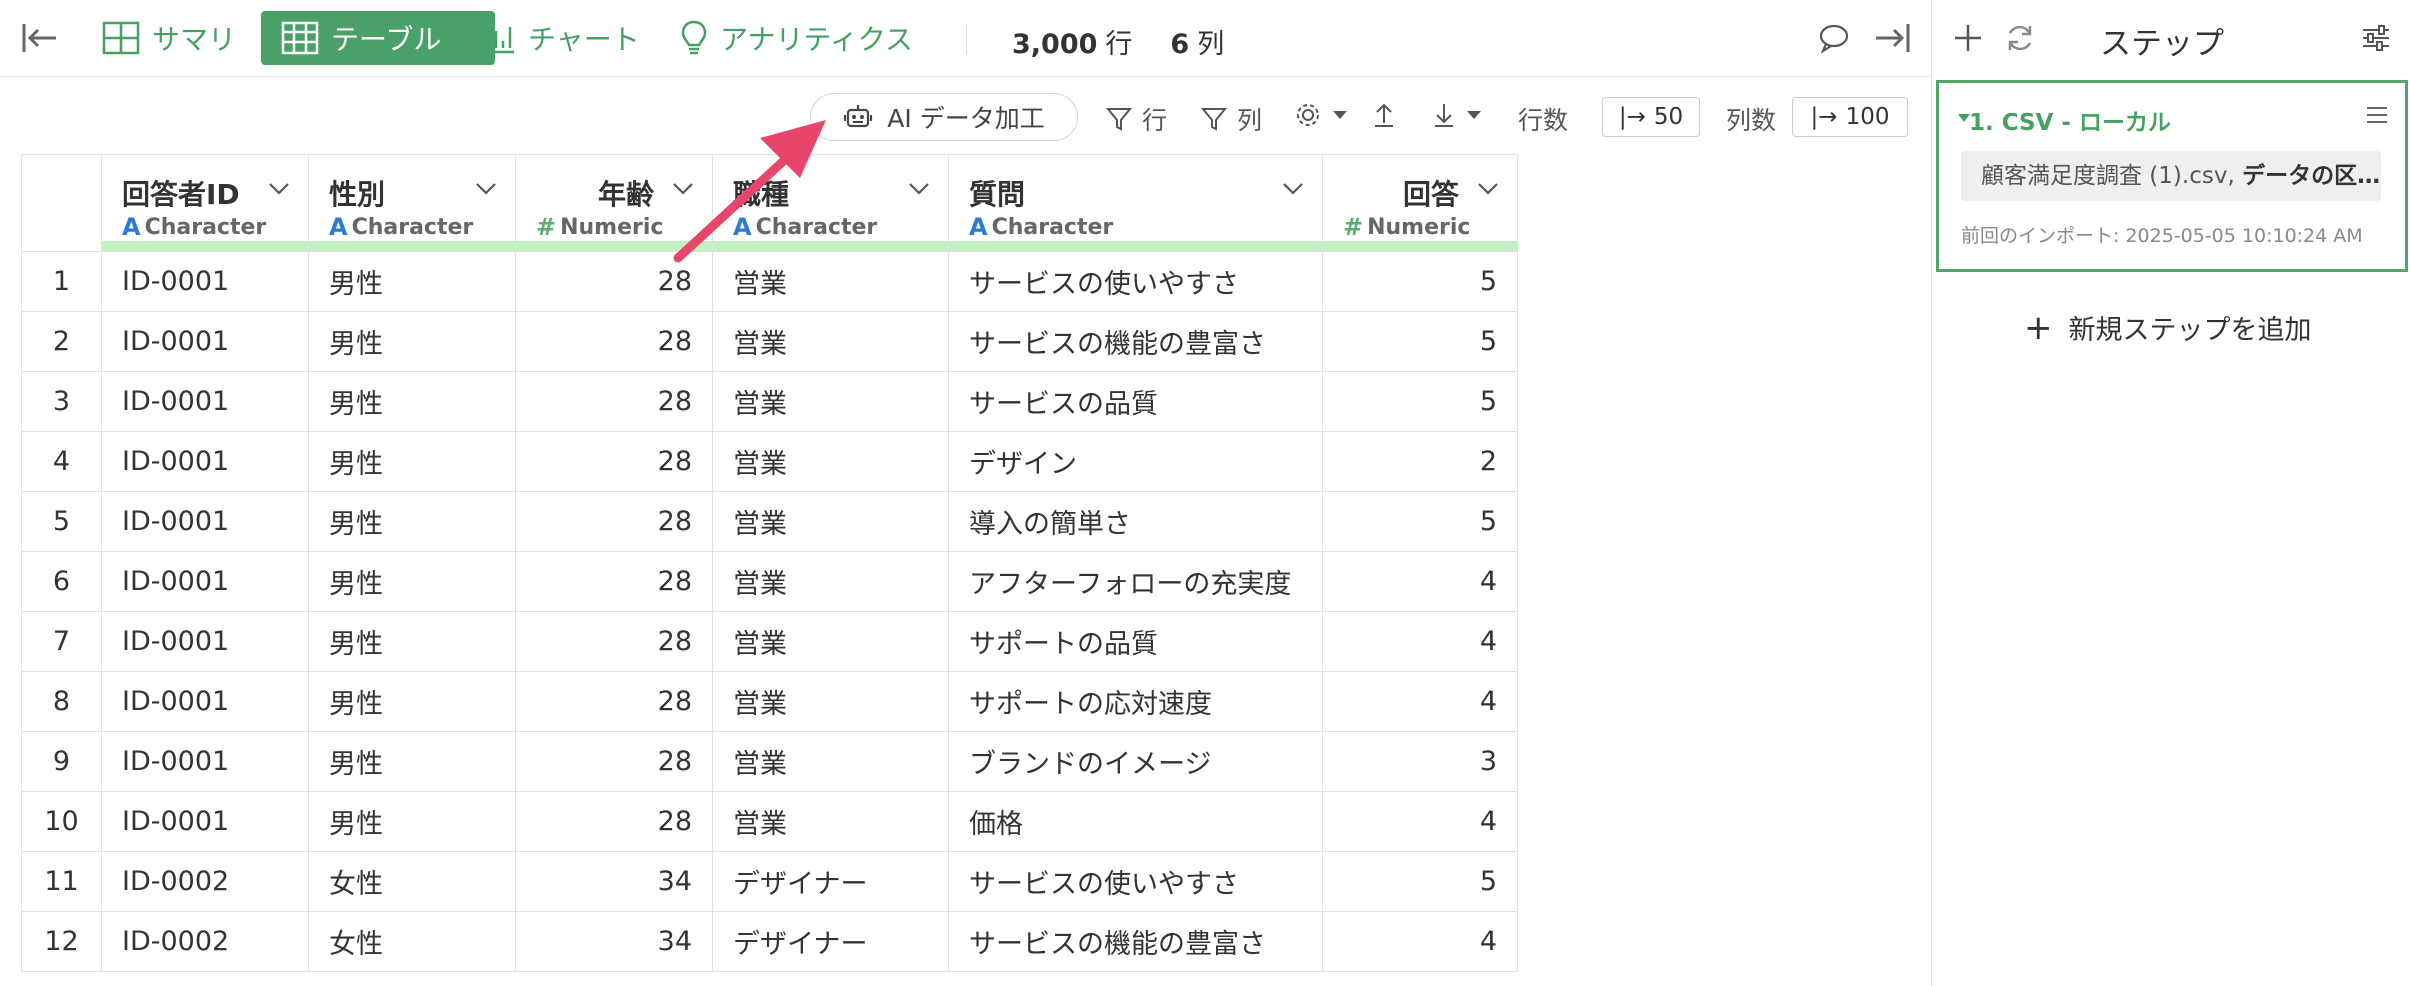  Describe the element at coordinates (1136, 119) in the screenshot. I see `row-filter-button: 行` at that location.